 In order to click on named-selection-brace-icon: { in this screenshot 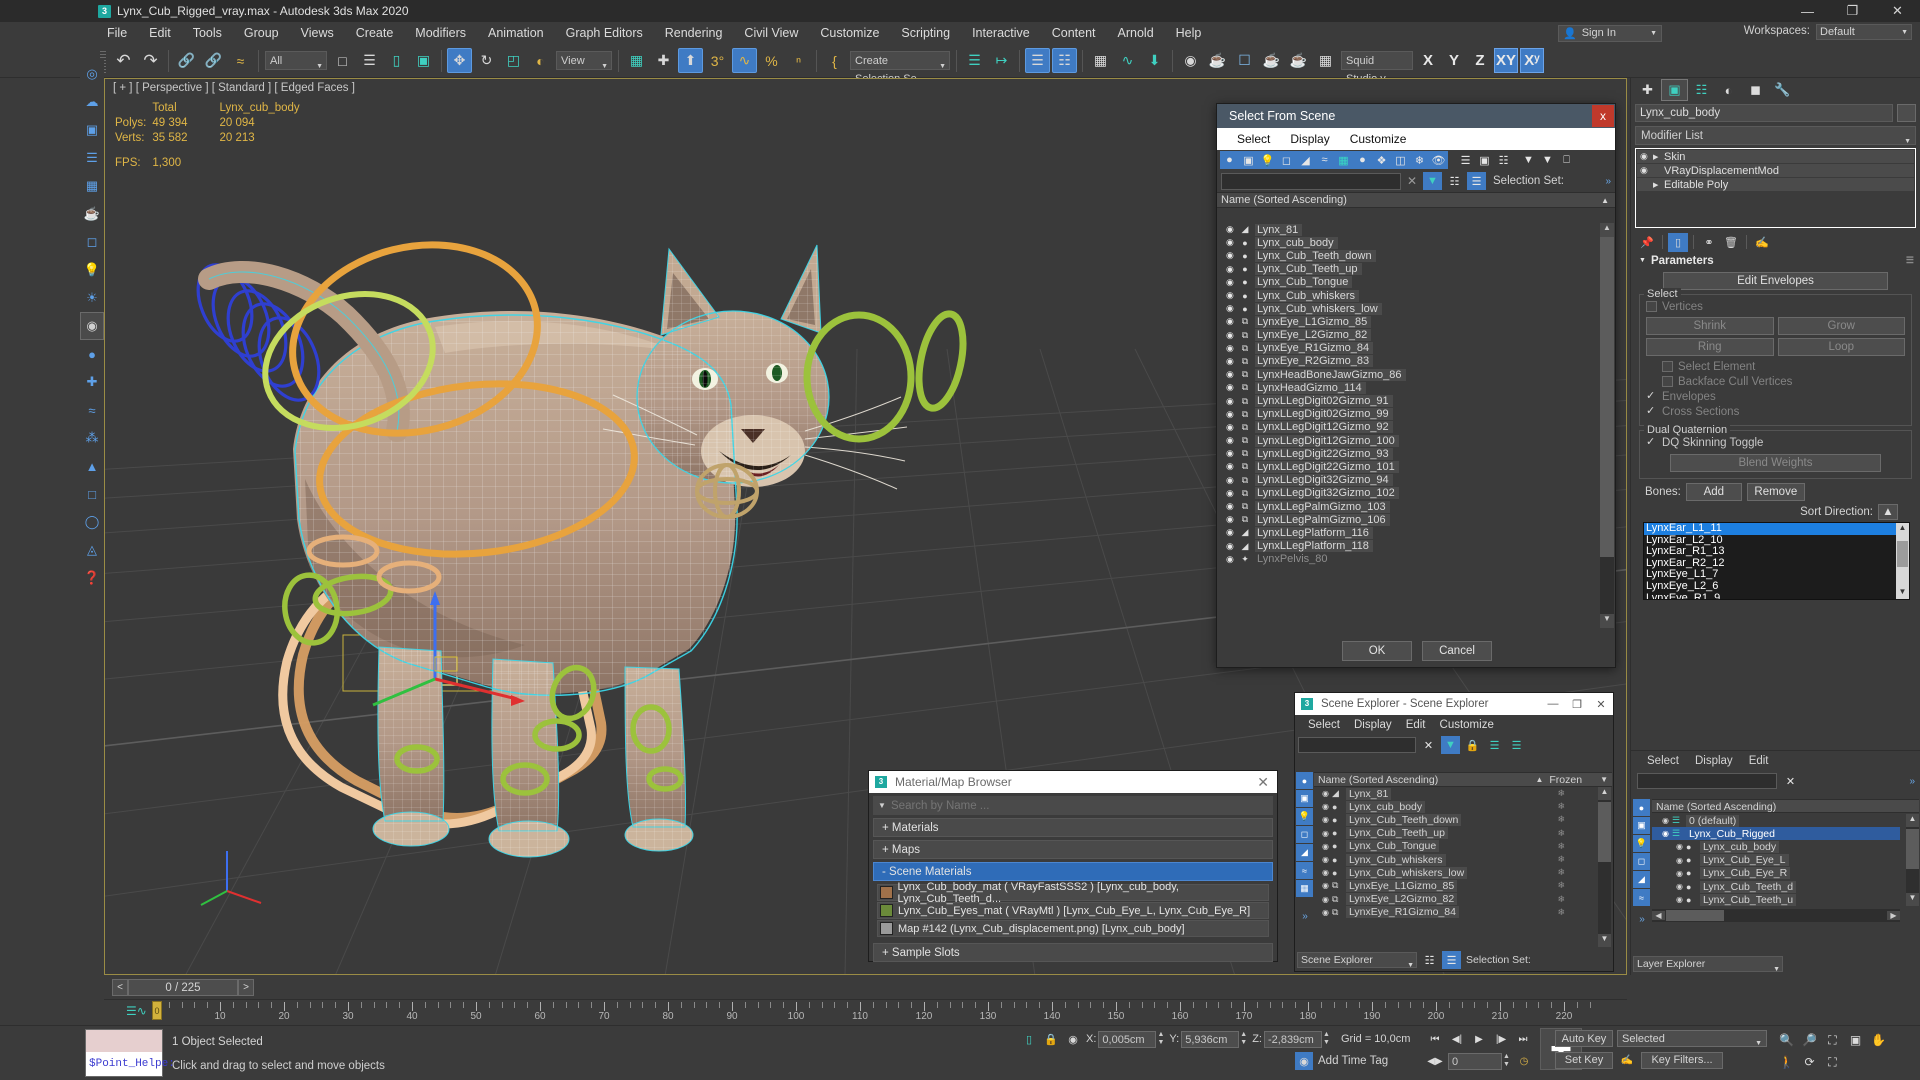, I will do `click(834, 60)`.